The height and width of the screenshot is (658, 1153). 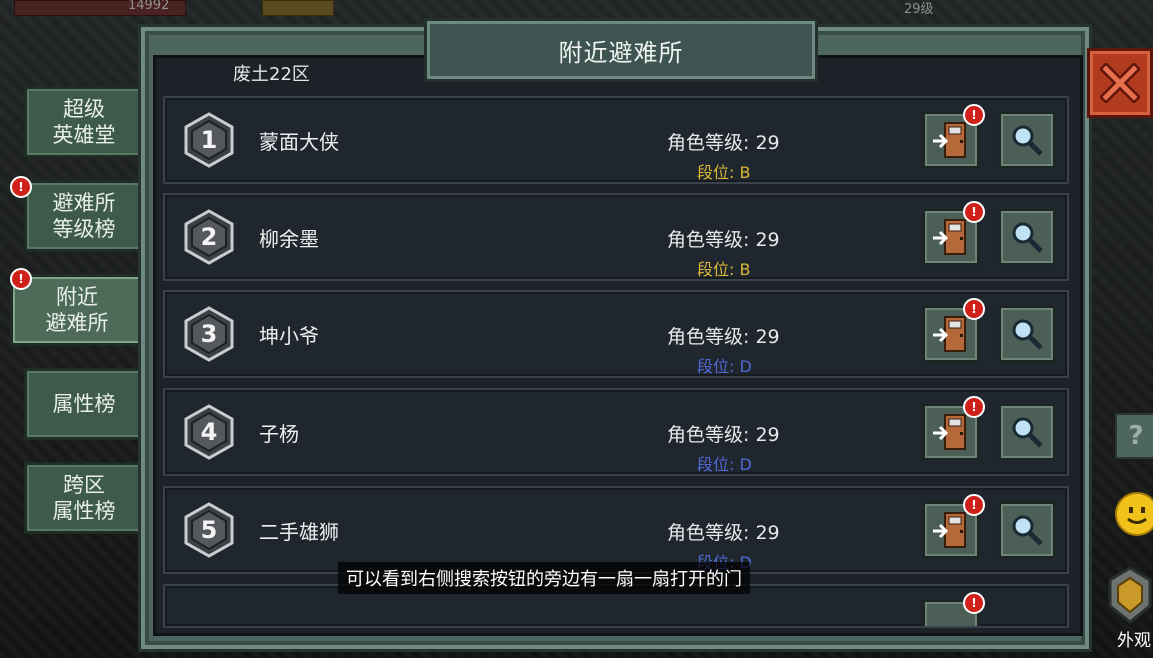 I want to click on player-level-text: 29级, so click(x=919, y=9).